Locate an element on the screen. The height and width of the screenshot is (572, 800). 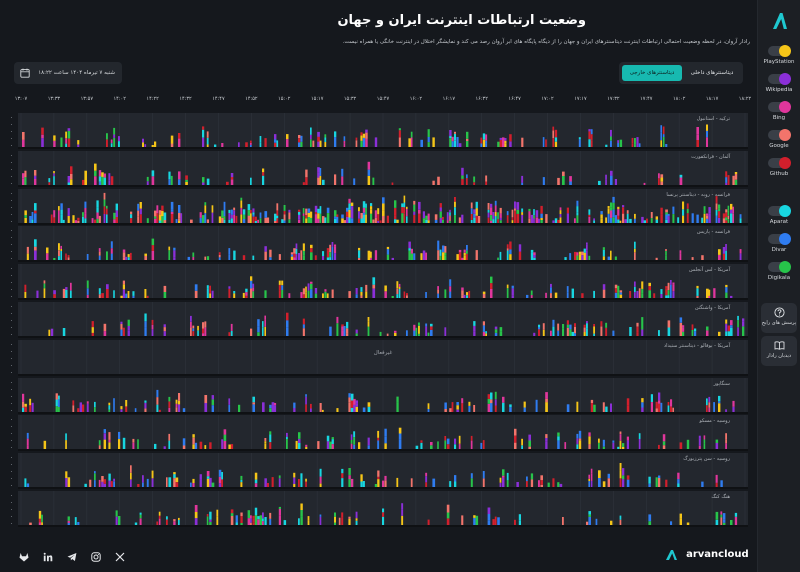
service-toggle-playstation: PlayStation is located at coordinates (779, 55).